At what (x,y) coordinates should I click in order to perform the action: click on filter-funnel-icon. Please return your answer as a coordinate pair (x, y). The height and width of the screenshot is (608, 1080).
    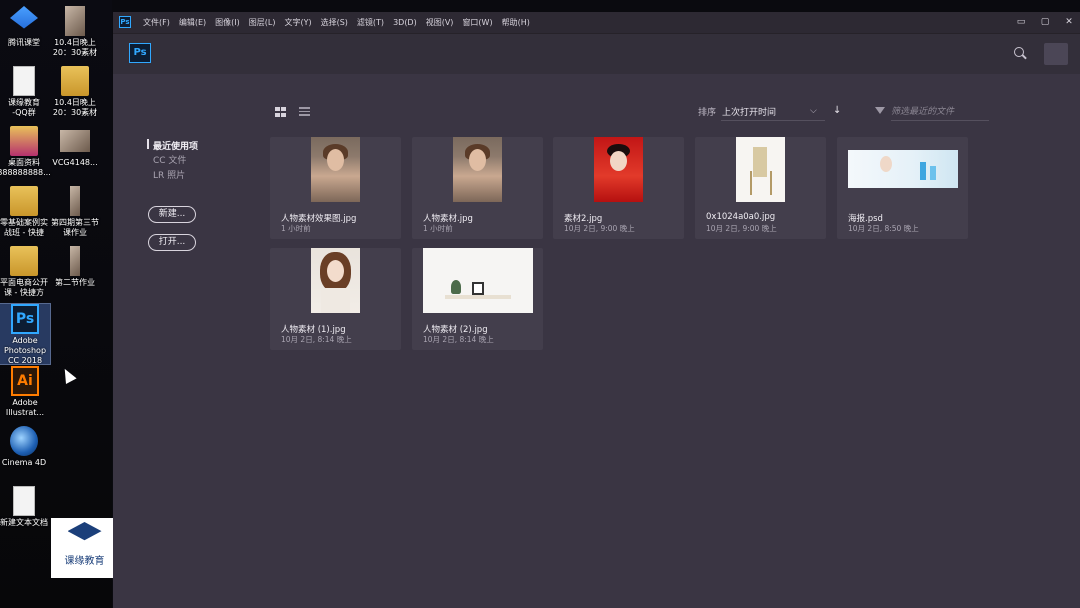
    Looking at the image, I should click on (880, 110).